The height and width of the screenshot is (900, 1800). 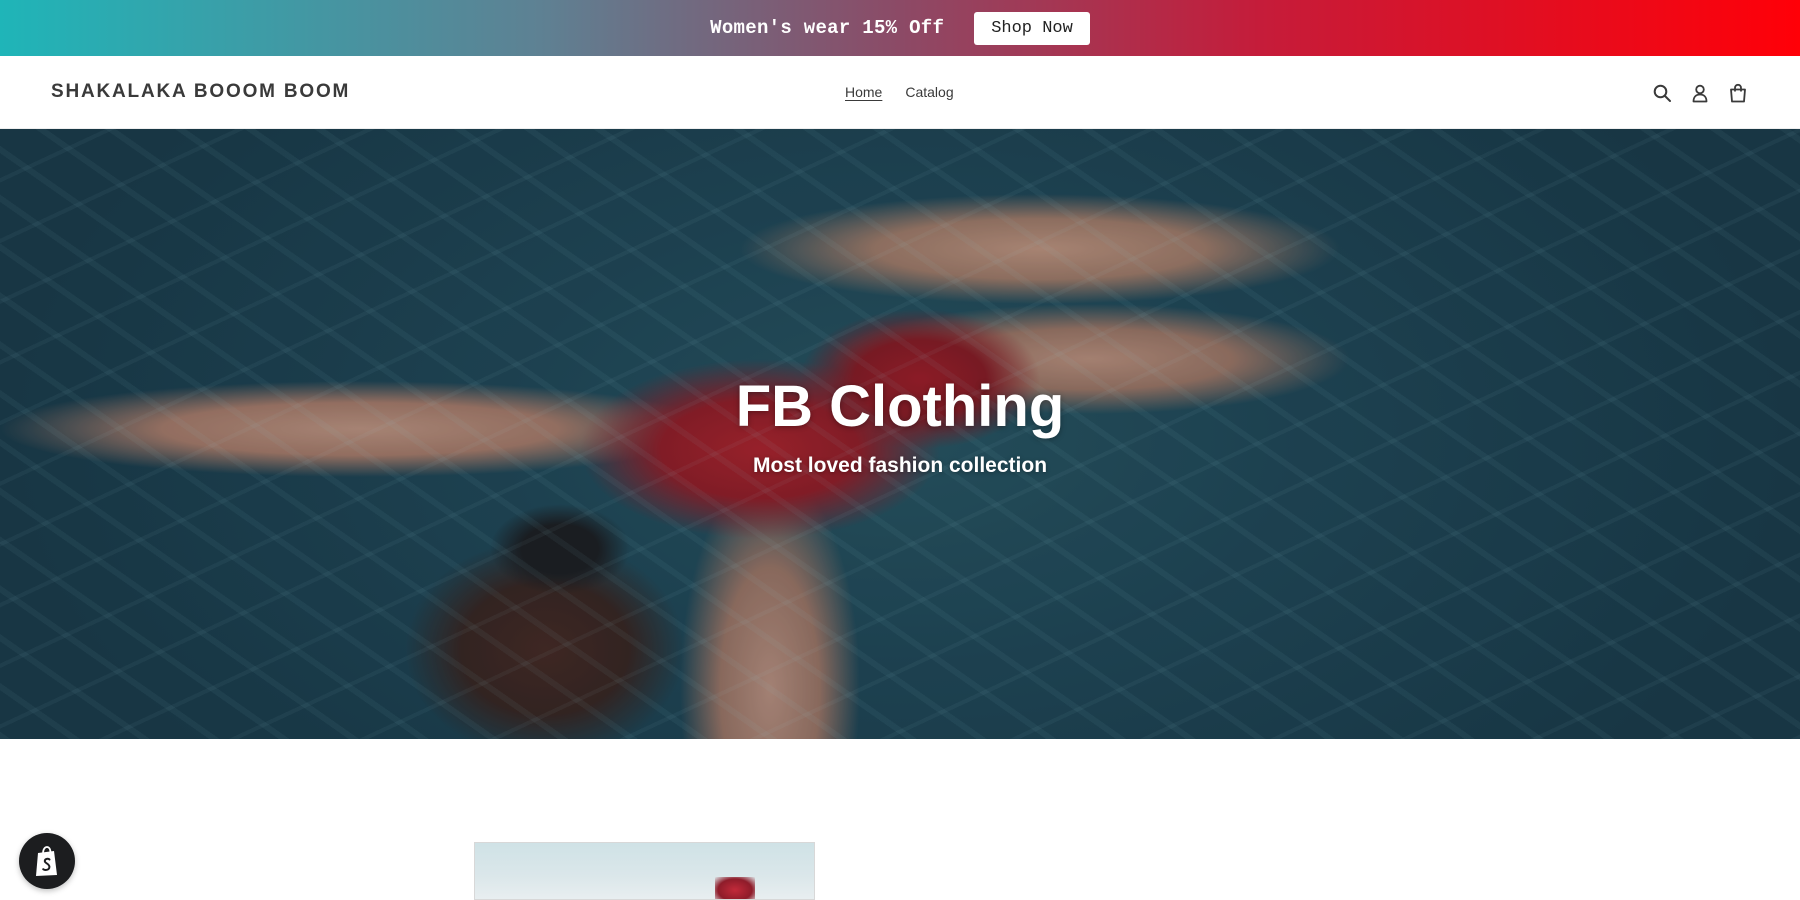 I want to click on header-icons, so click(x=1699, y=92).